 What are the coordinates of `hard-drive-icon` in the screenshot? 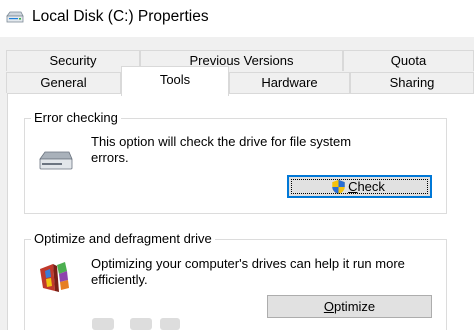 It's located at (56, 160).